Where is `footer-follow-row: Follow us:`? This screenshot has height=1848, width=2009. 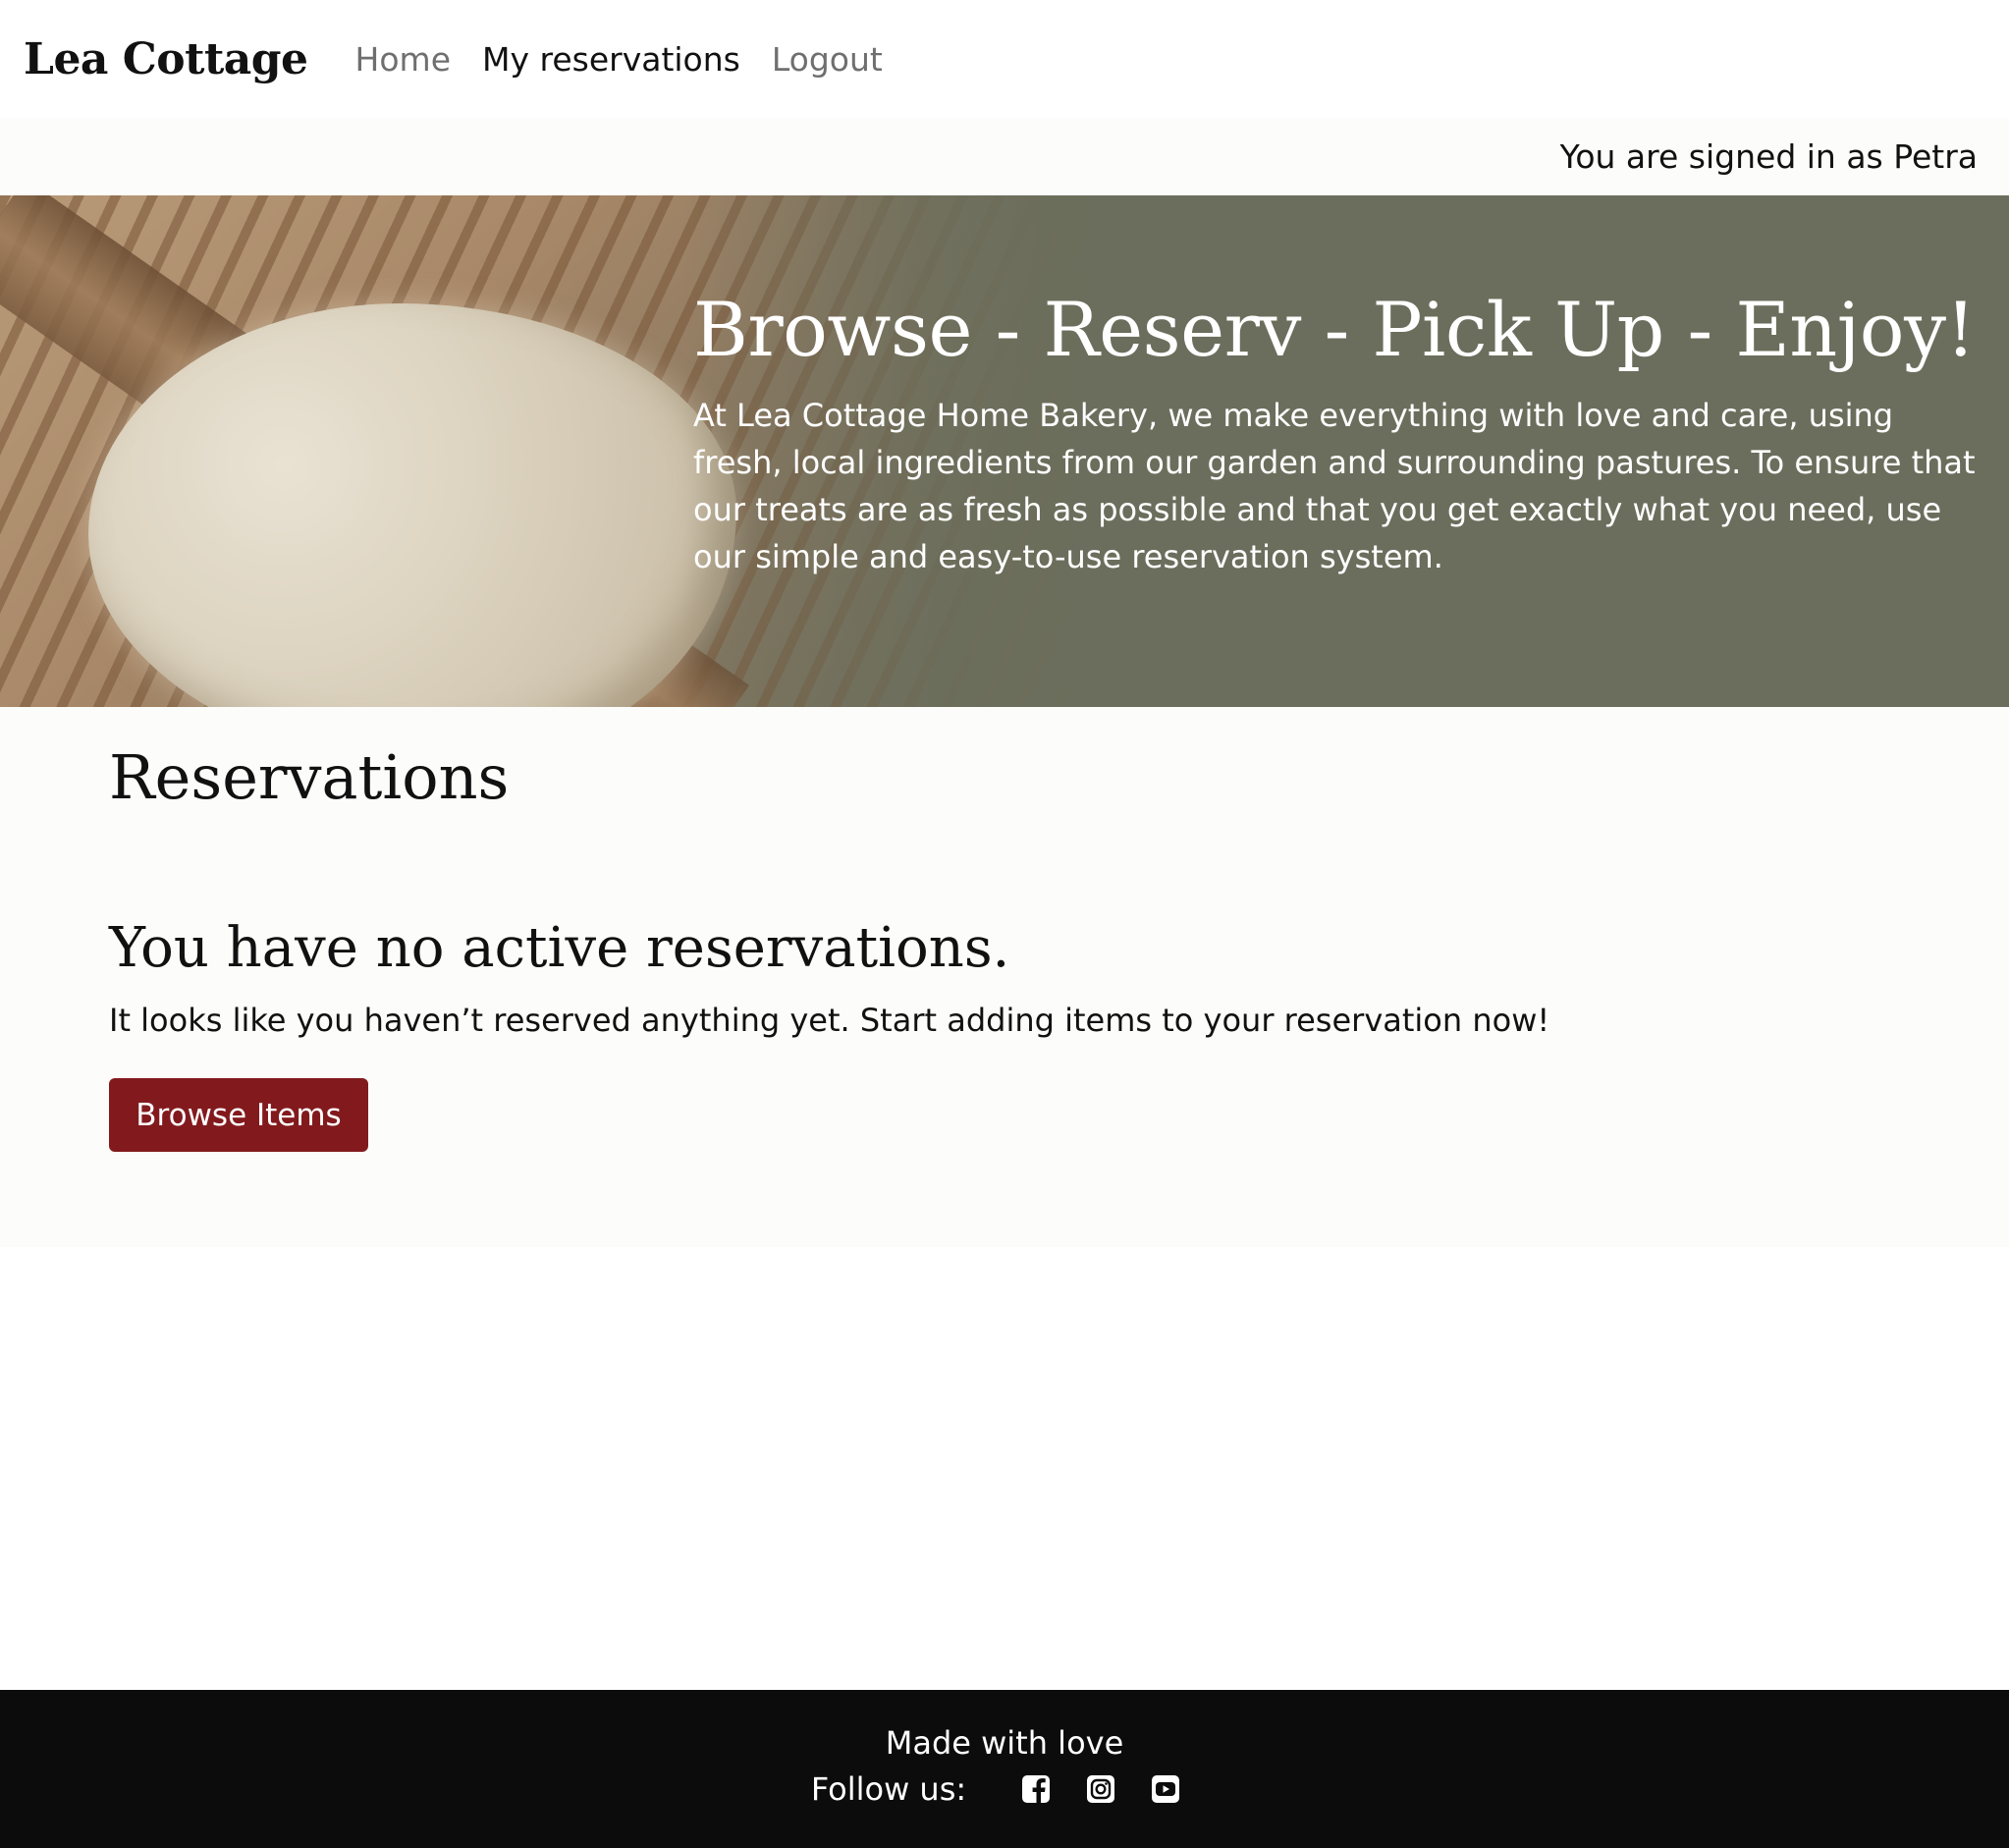 footer-follow-row: Follow us: is located at coordinates (1004, 1789).